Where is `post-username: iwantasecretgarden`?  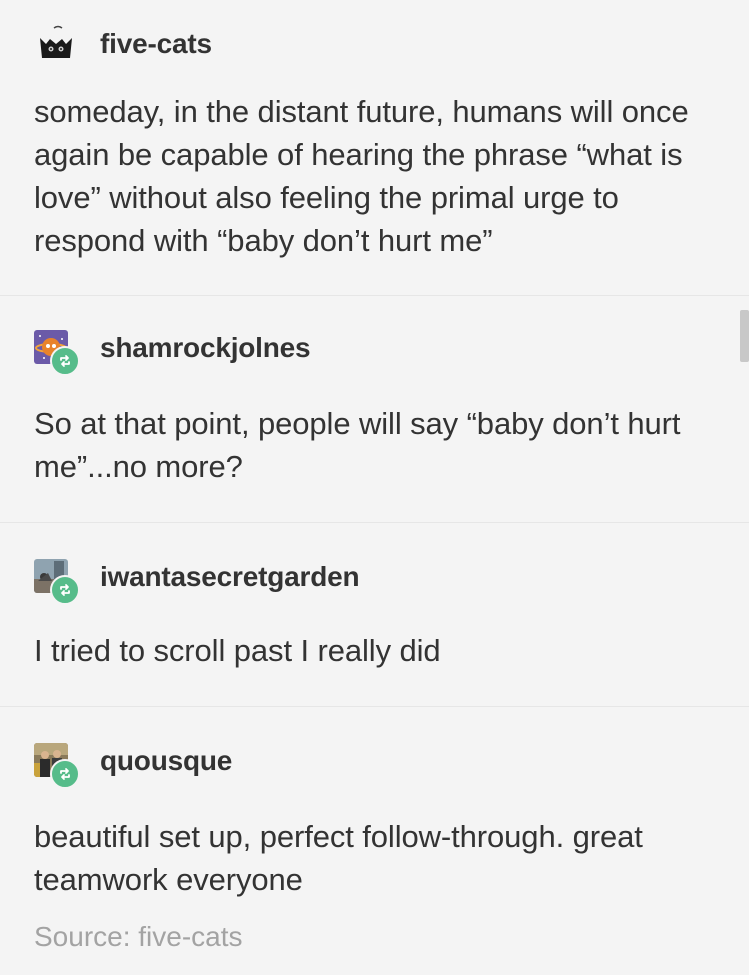 post-username: iwantasecretgarden is located at coordinates (230, 577).